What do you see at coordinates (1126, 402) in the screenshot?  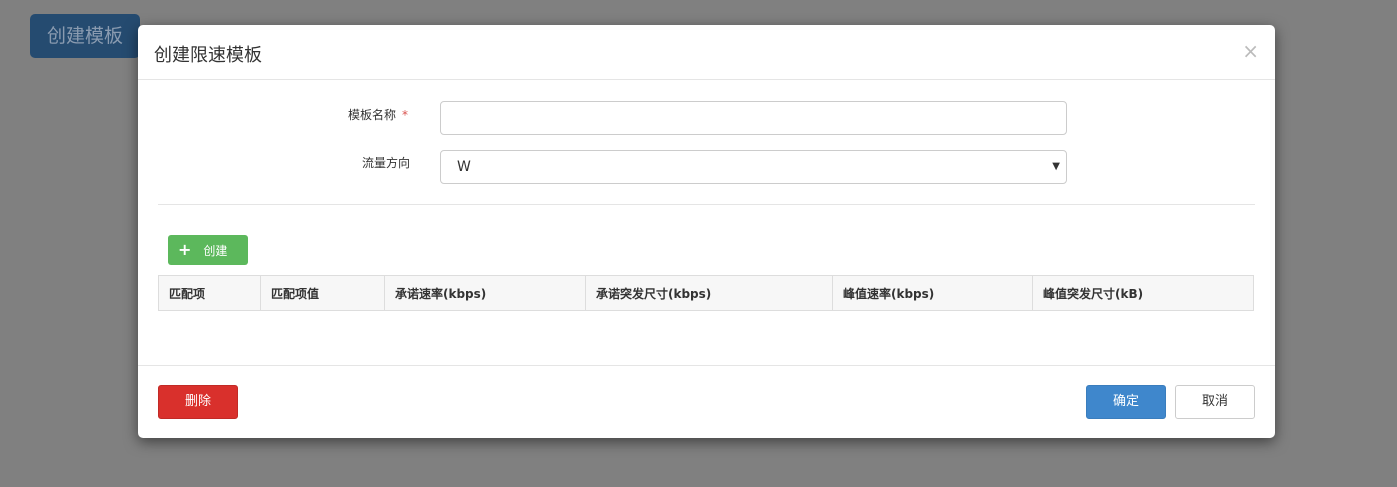 I see `confirm-button: 确定` at bounding box center [1126, 402].